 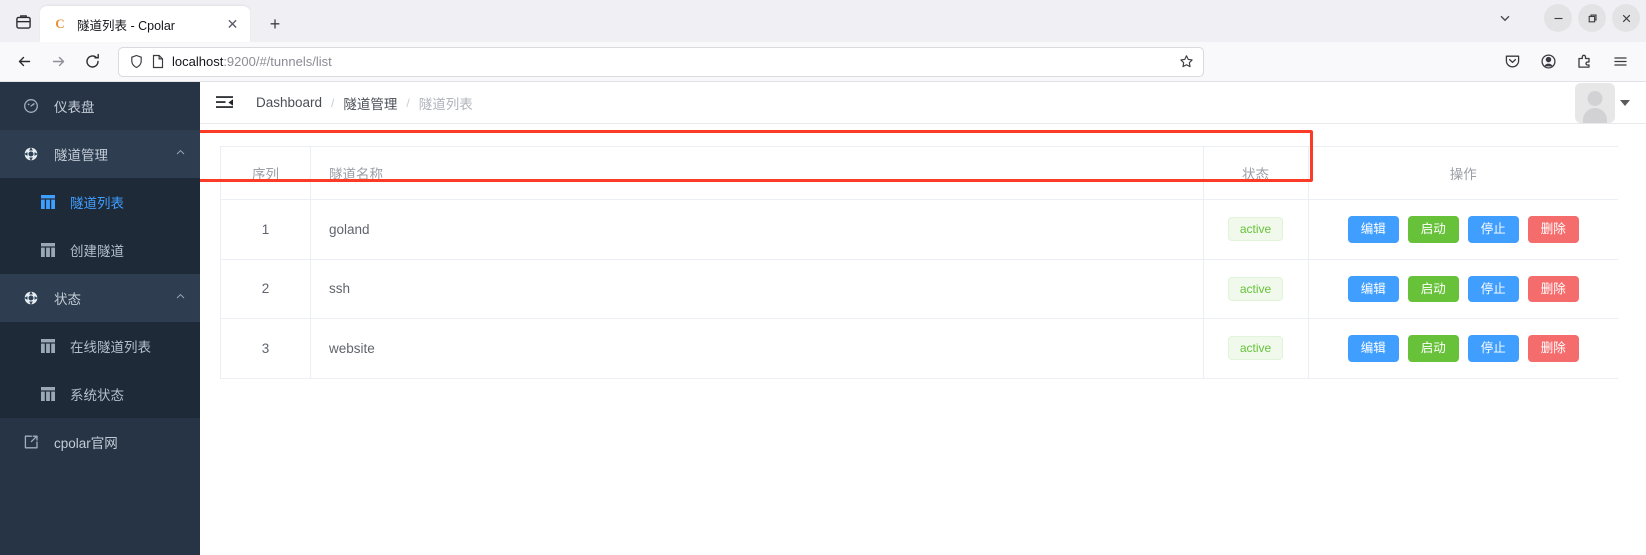 What do you see at coordinates (92, 62) in the screenshot?
I see `reload-icon` at bounding box center [92, 62].